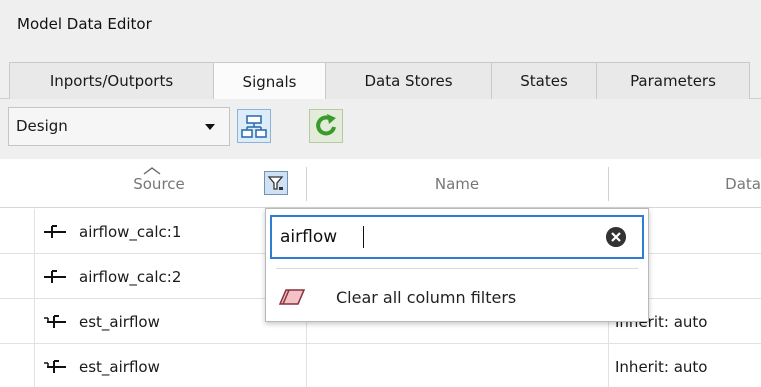 This screenshot has height=387, width=761. I want to click on filter-icon, so click(275, 183).